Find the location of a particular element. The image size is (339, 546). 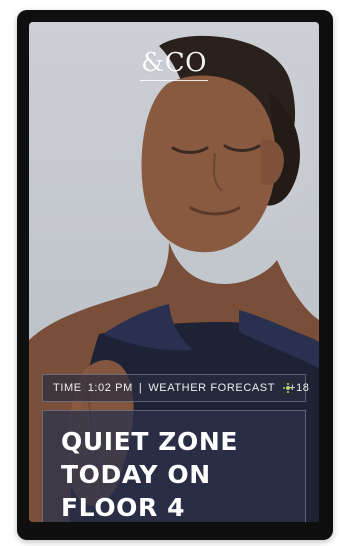

weather-label: WEATHER FORECAST is located at coordinates (212, 388).